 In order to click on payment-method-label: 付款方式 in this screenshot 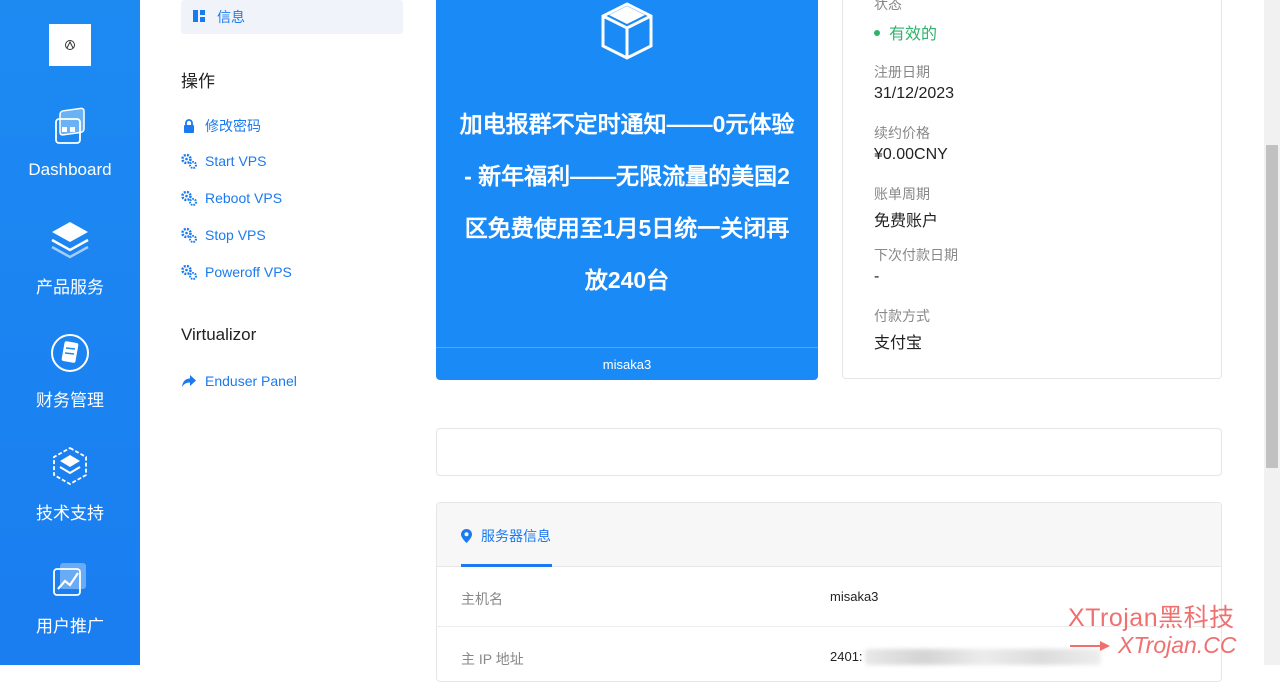, I will do `click(902, 316)`.